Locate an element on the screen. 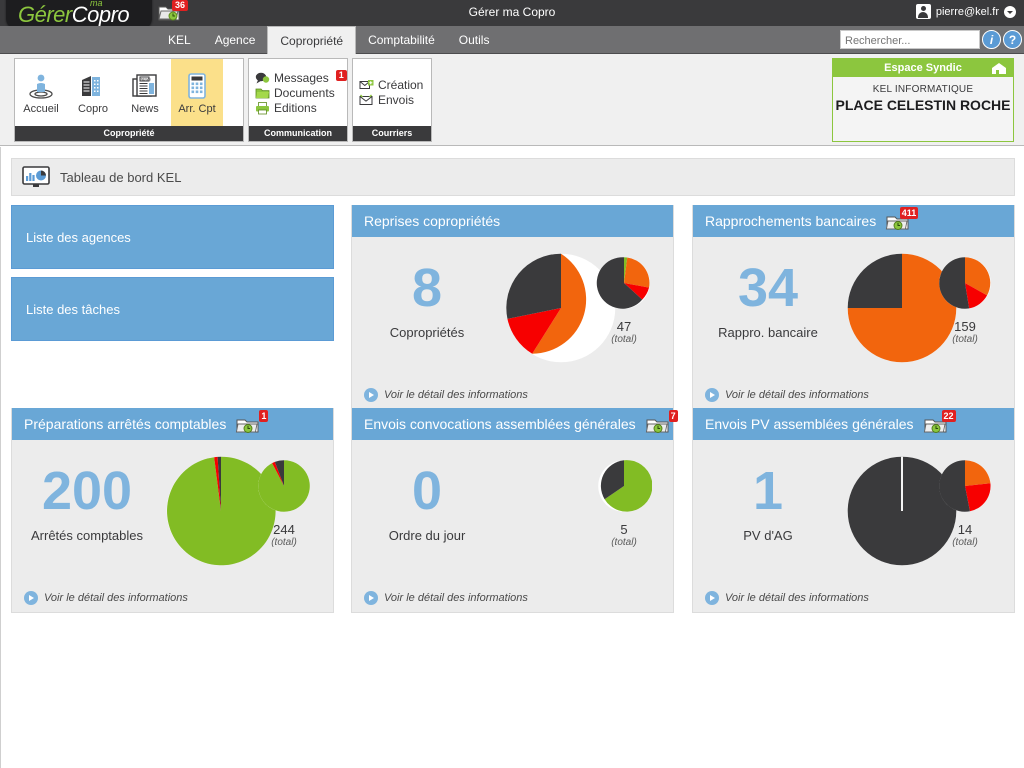 Image resolution: width=1024 pixels, height=768 pixels. card-value-label: Copropriétés is located at coordinates (427, 332).